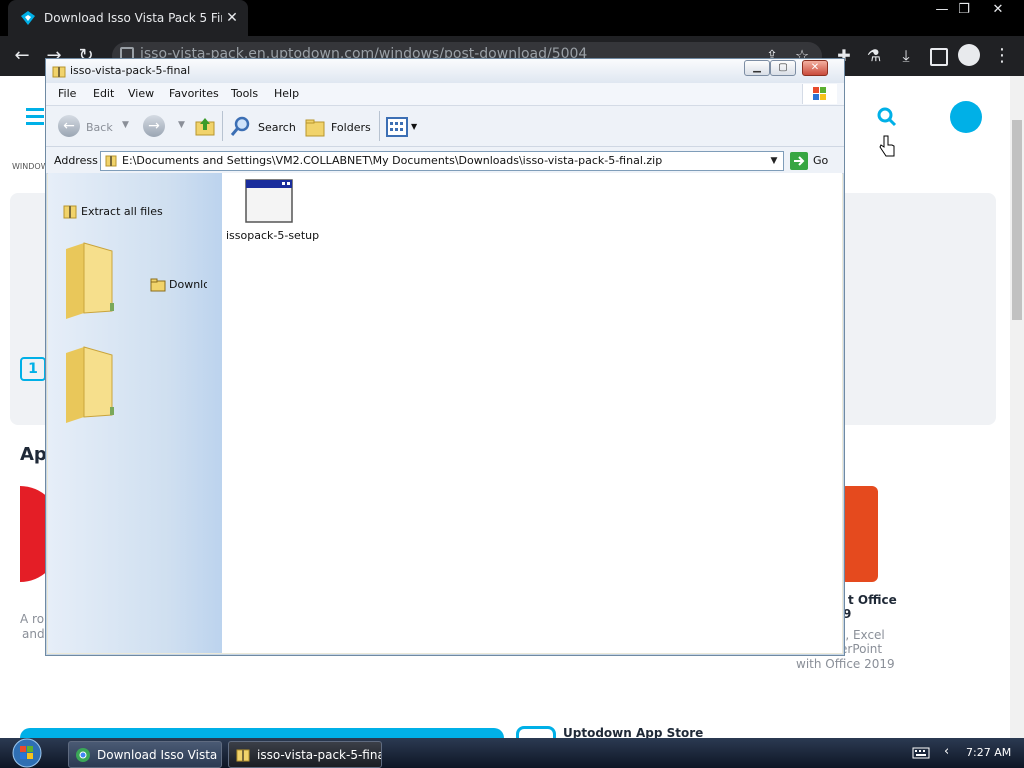 Image resolution: width=1024 pixels, height=768 pixels. Describe the element at coordinates (32, 619) in the screenshot. I see `app-desc-line: A ro` at that location.